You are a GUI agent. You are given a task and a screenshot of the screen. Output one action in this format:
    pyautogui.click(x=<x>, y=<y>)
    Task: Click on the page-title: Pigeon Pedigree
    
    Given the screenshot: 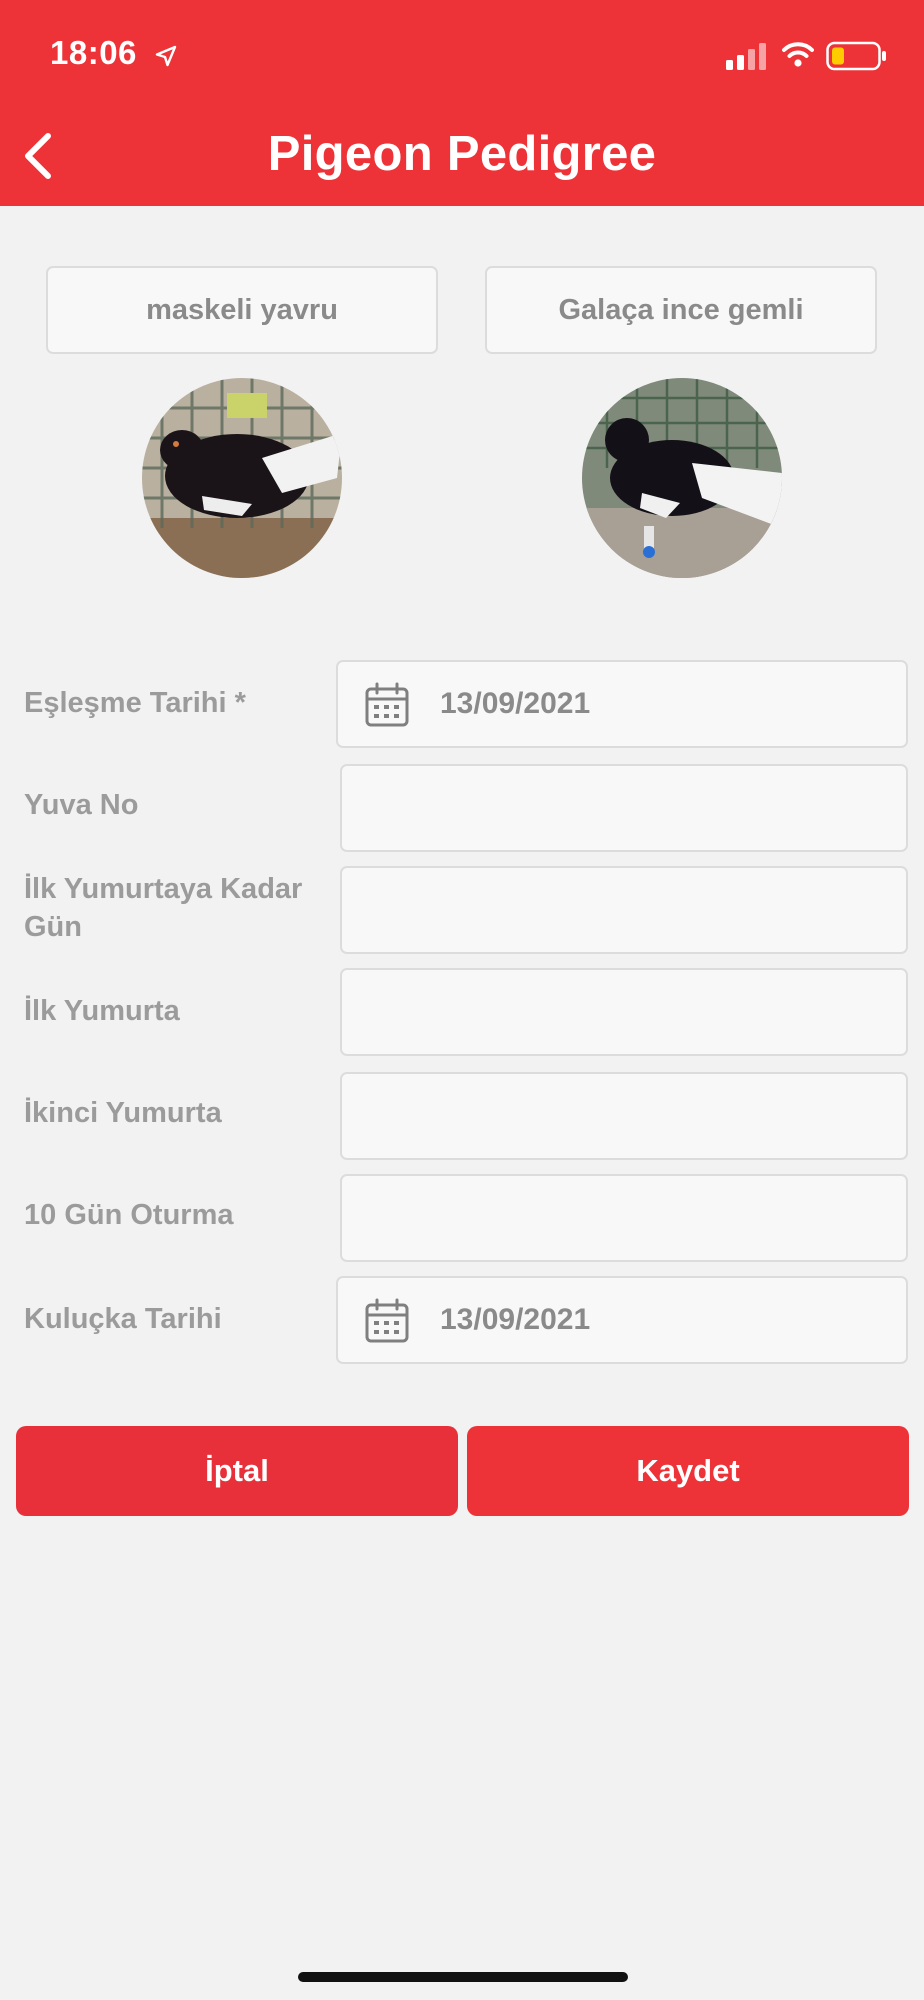 What is the action you would take?
    pyautogui.click(x=462, y=154)
    